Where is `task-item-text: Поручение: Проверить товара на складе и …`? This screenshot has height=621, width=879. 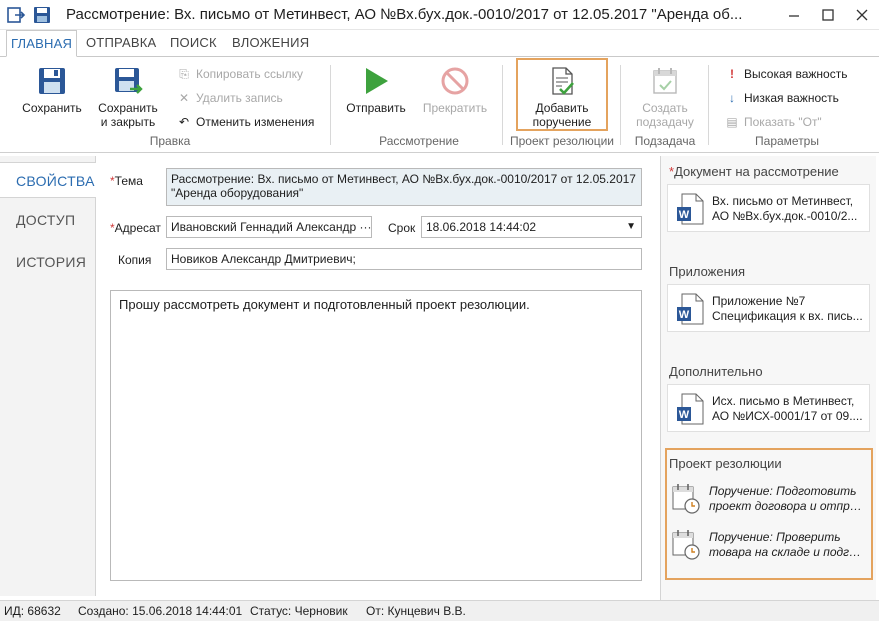 task-item-text: Поручение: Проверить товара на складе и … is located at coordinates (787, 544).